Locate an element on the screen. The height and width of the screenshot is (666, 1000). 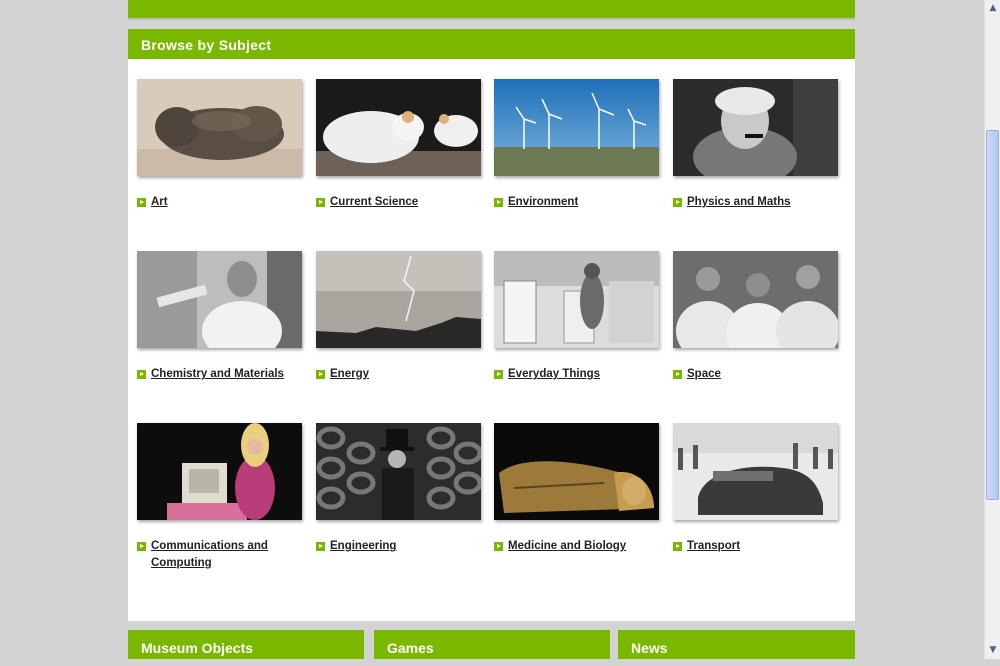
subject-tile-chemistry-and-materials: Chemistry and Materials is located at coordinates (222, 317).